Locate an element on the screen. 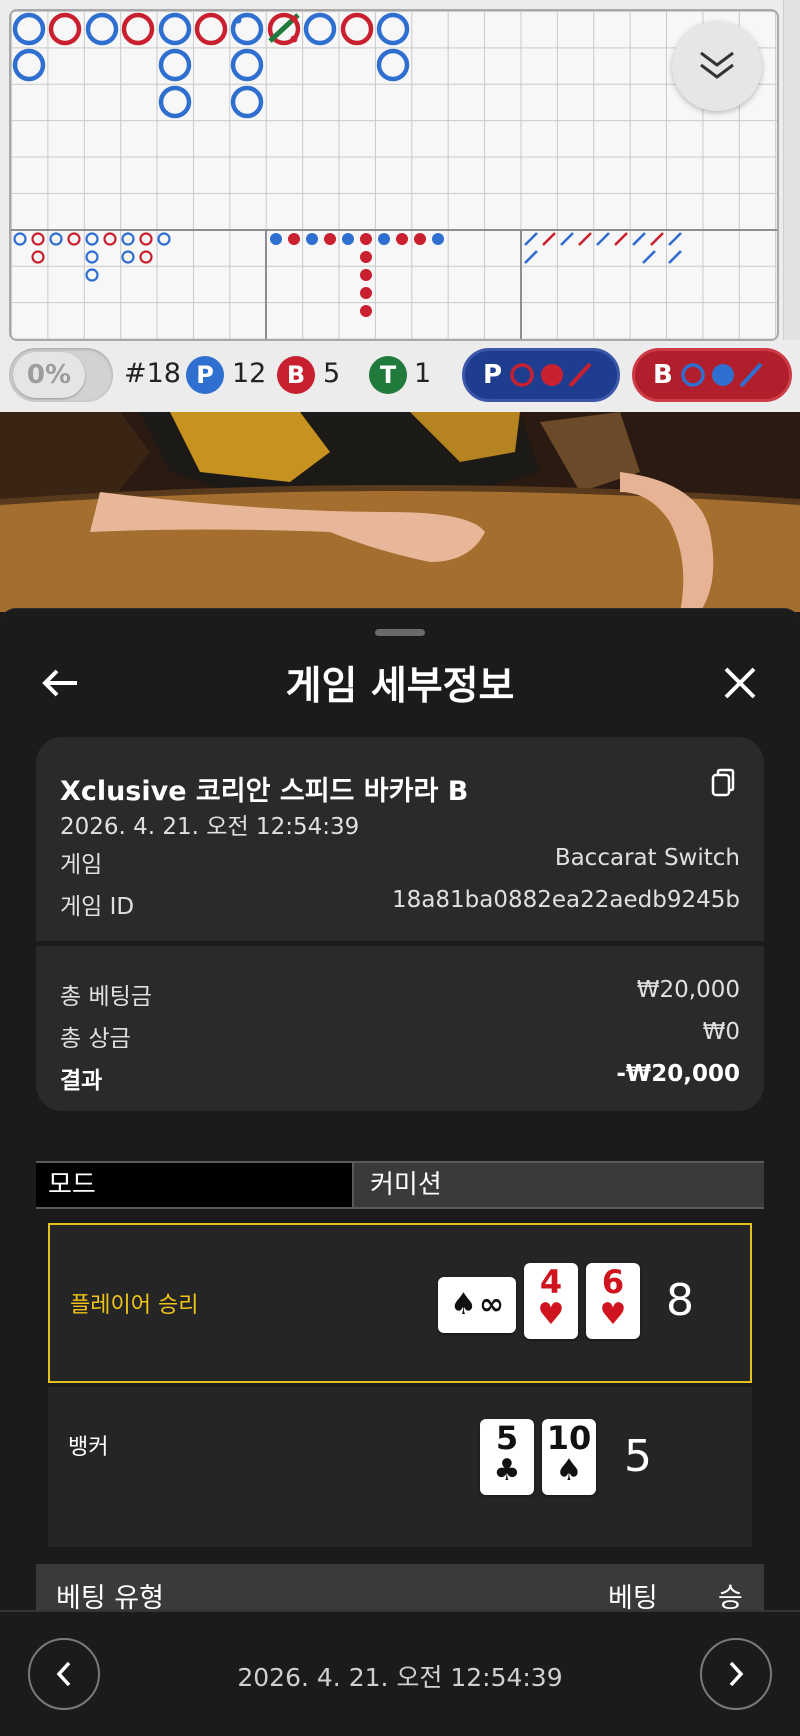 This screenshot has height=1736, width=800. dealer-video-frame is located at coordinates (400, 512).